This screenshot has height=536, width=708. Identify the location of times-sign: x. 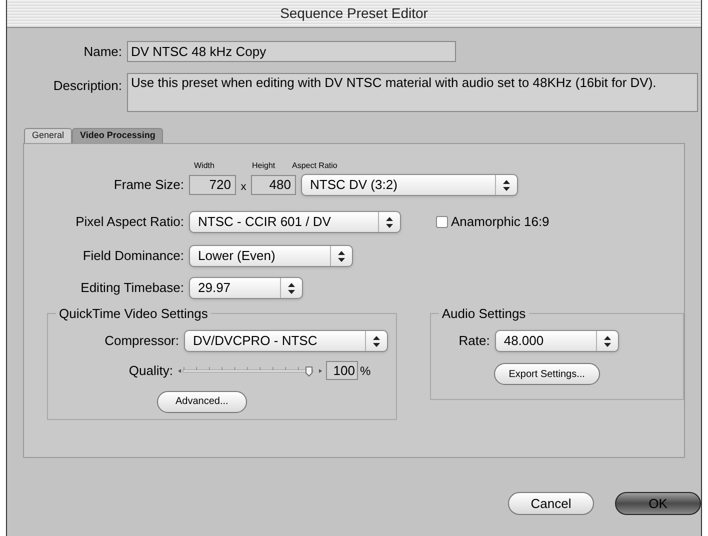
(244, 187).